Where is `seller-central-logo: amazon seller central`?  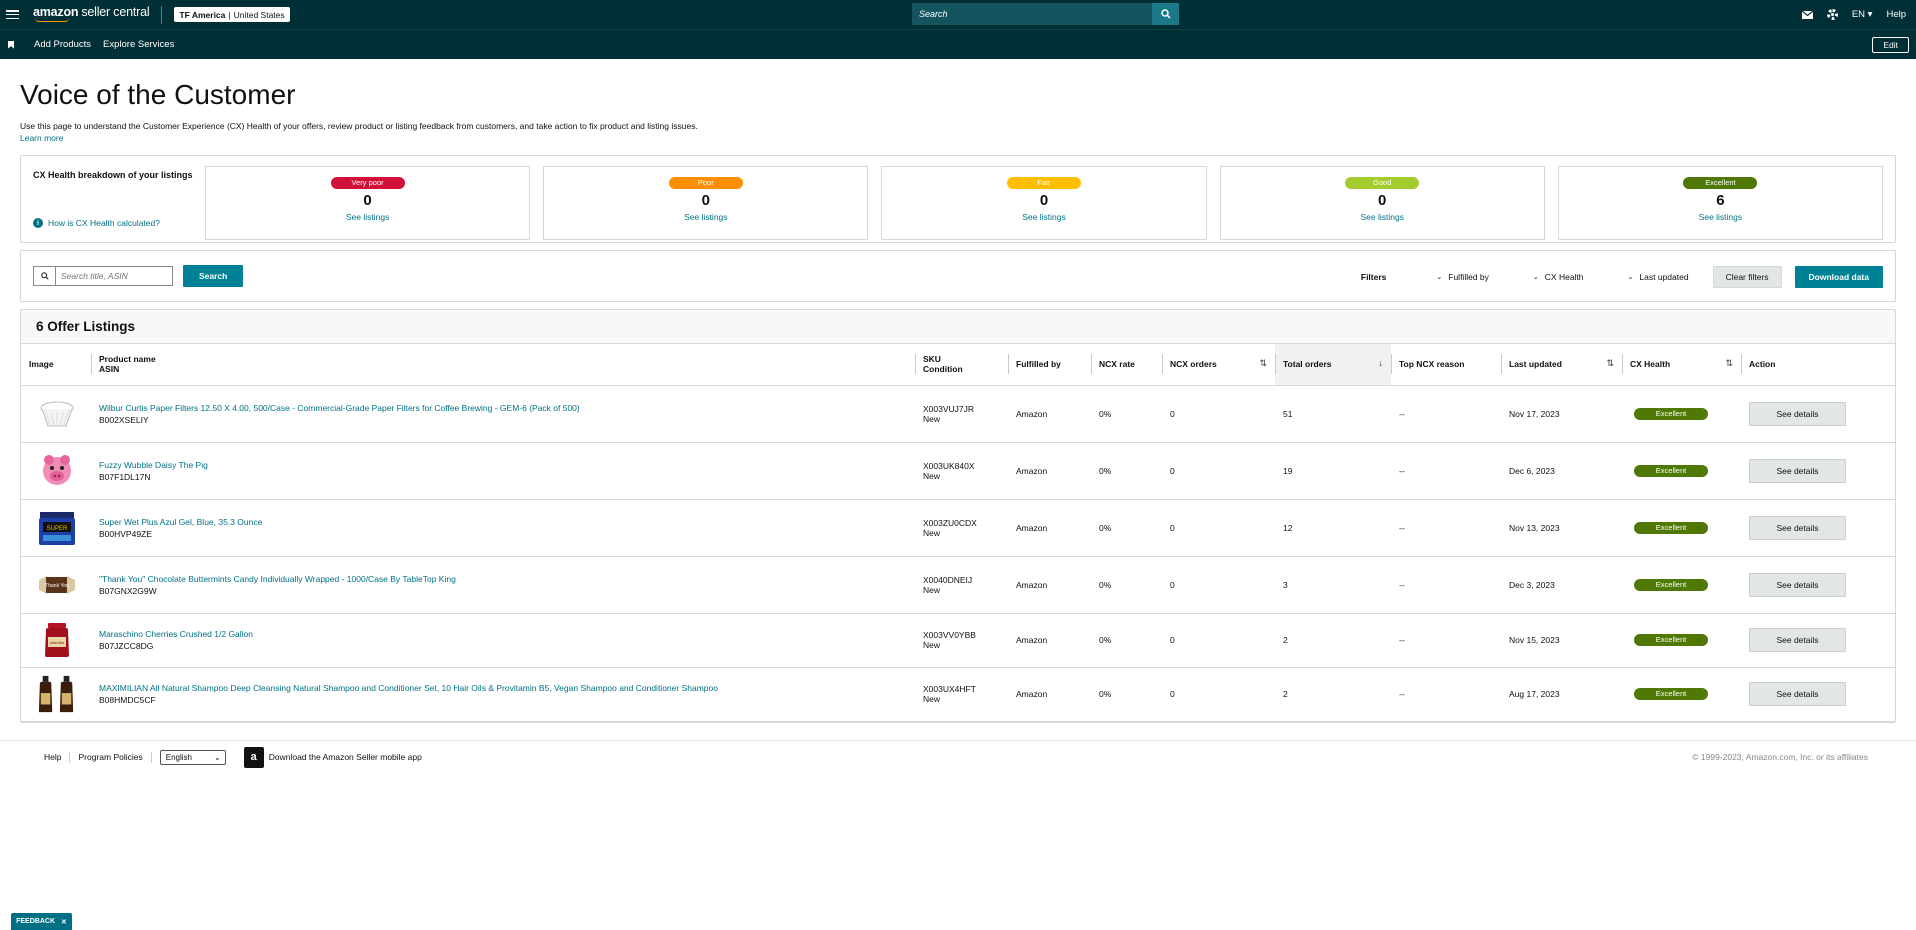
seller-central-logo: amazon seller central is located at coordinates (91, 14).